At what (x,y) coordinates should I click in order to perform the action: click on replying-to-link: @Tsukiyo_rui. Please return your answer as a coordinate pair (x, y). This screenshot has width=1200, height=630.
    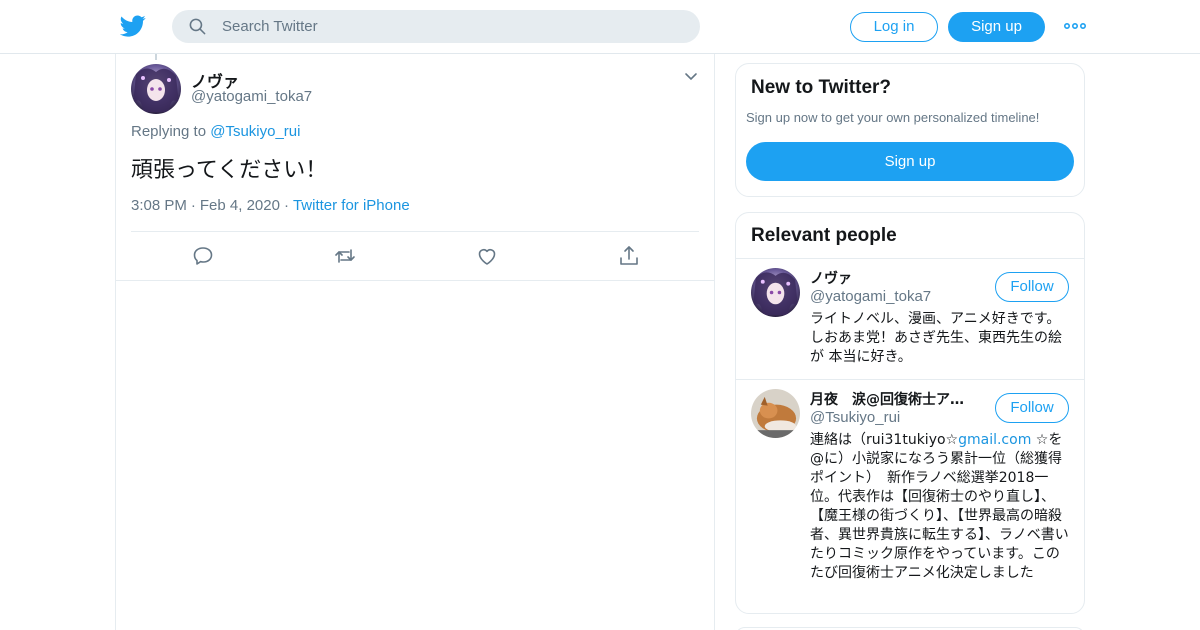
    Looking at the image, I should click on (255, 131).